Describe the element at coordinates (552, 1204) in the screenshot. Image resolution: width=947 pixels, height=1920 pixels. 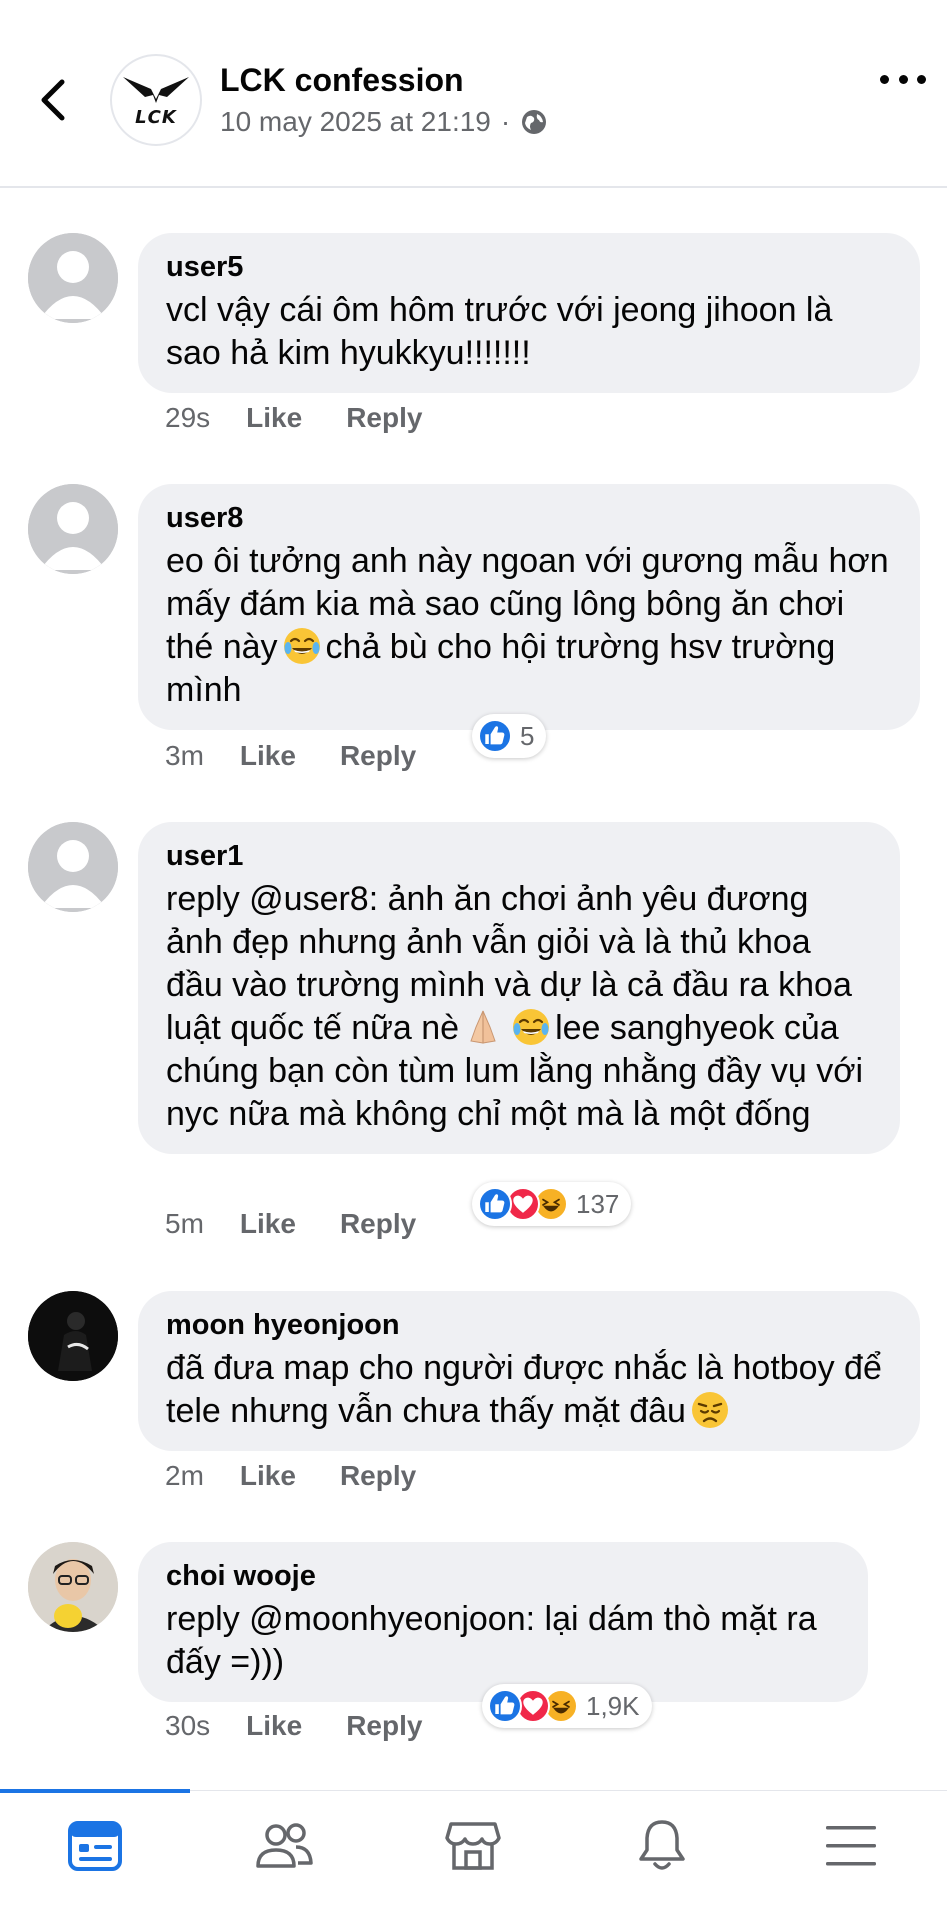
I see `reaction-summary: 137` at that location.